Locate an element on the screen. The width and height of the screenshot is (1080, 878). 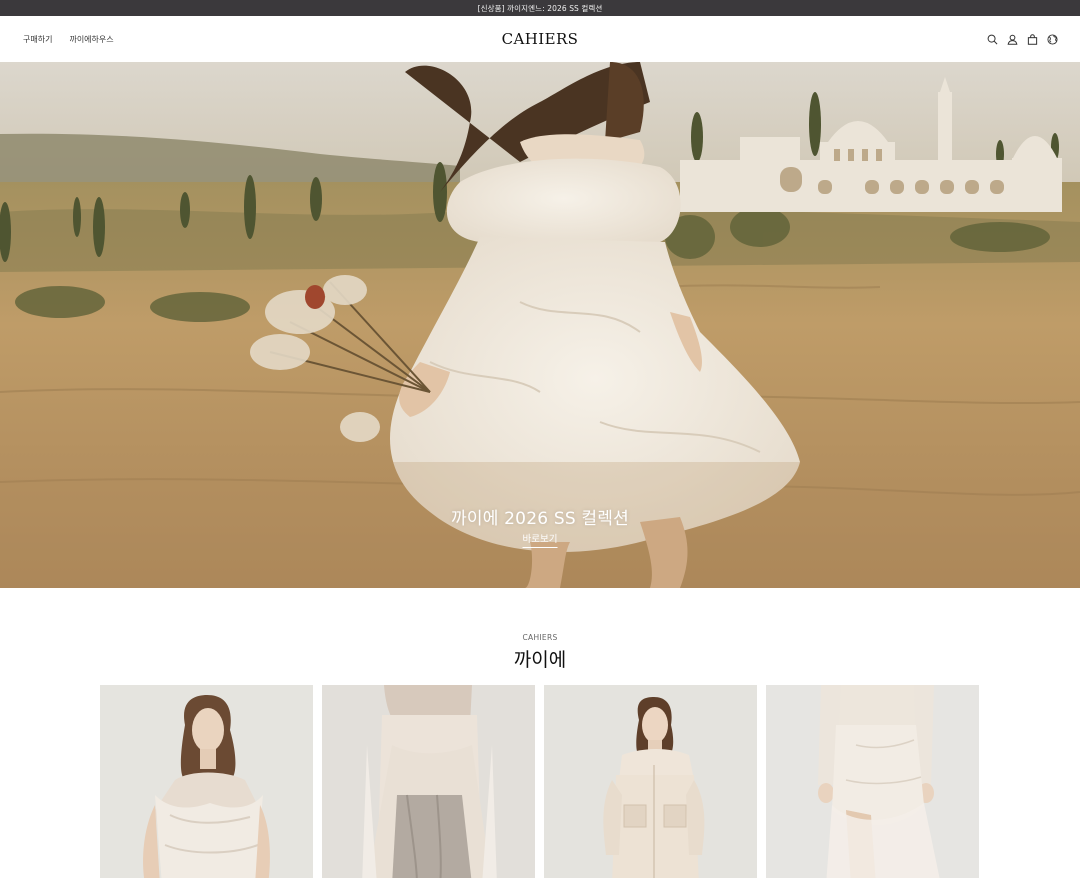
brand-section-header: CAHIERS 까이에 is located at coordinates (540, 636).